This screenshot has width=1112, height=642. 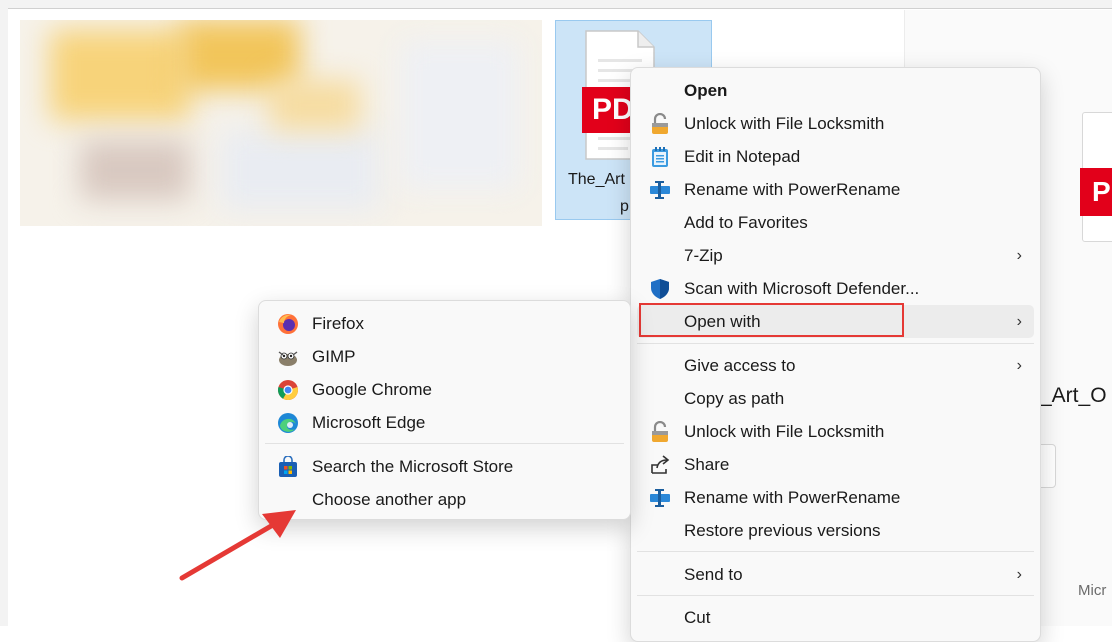 I want to click on menu-item-send-to: Send to ›, so click(x=835, y=574).